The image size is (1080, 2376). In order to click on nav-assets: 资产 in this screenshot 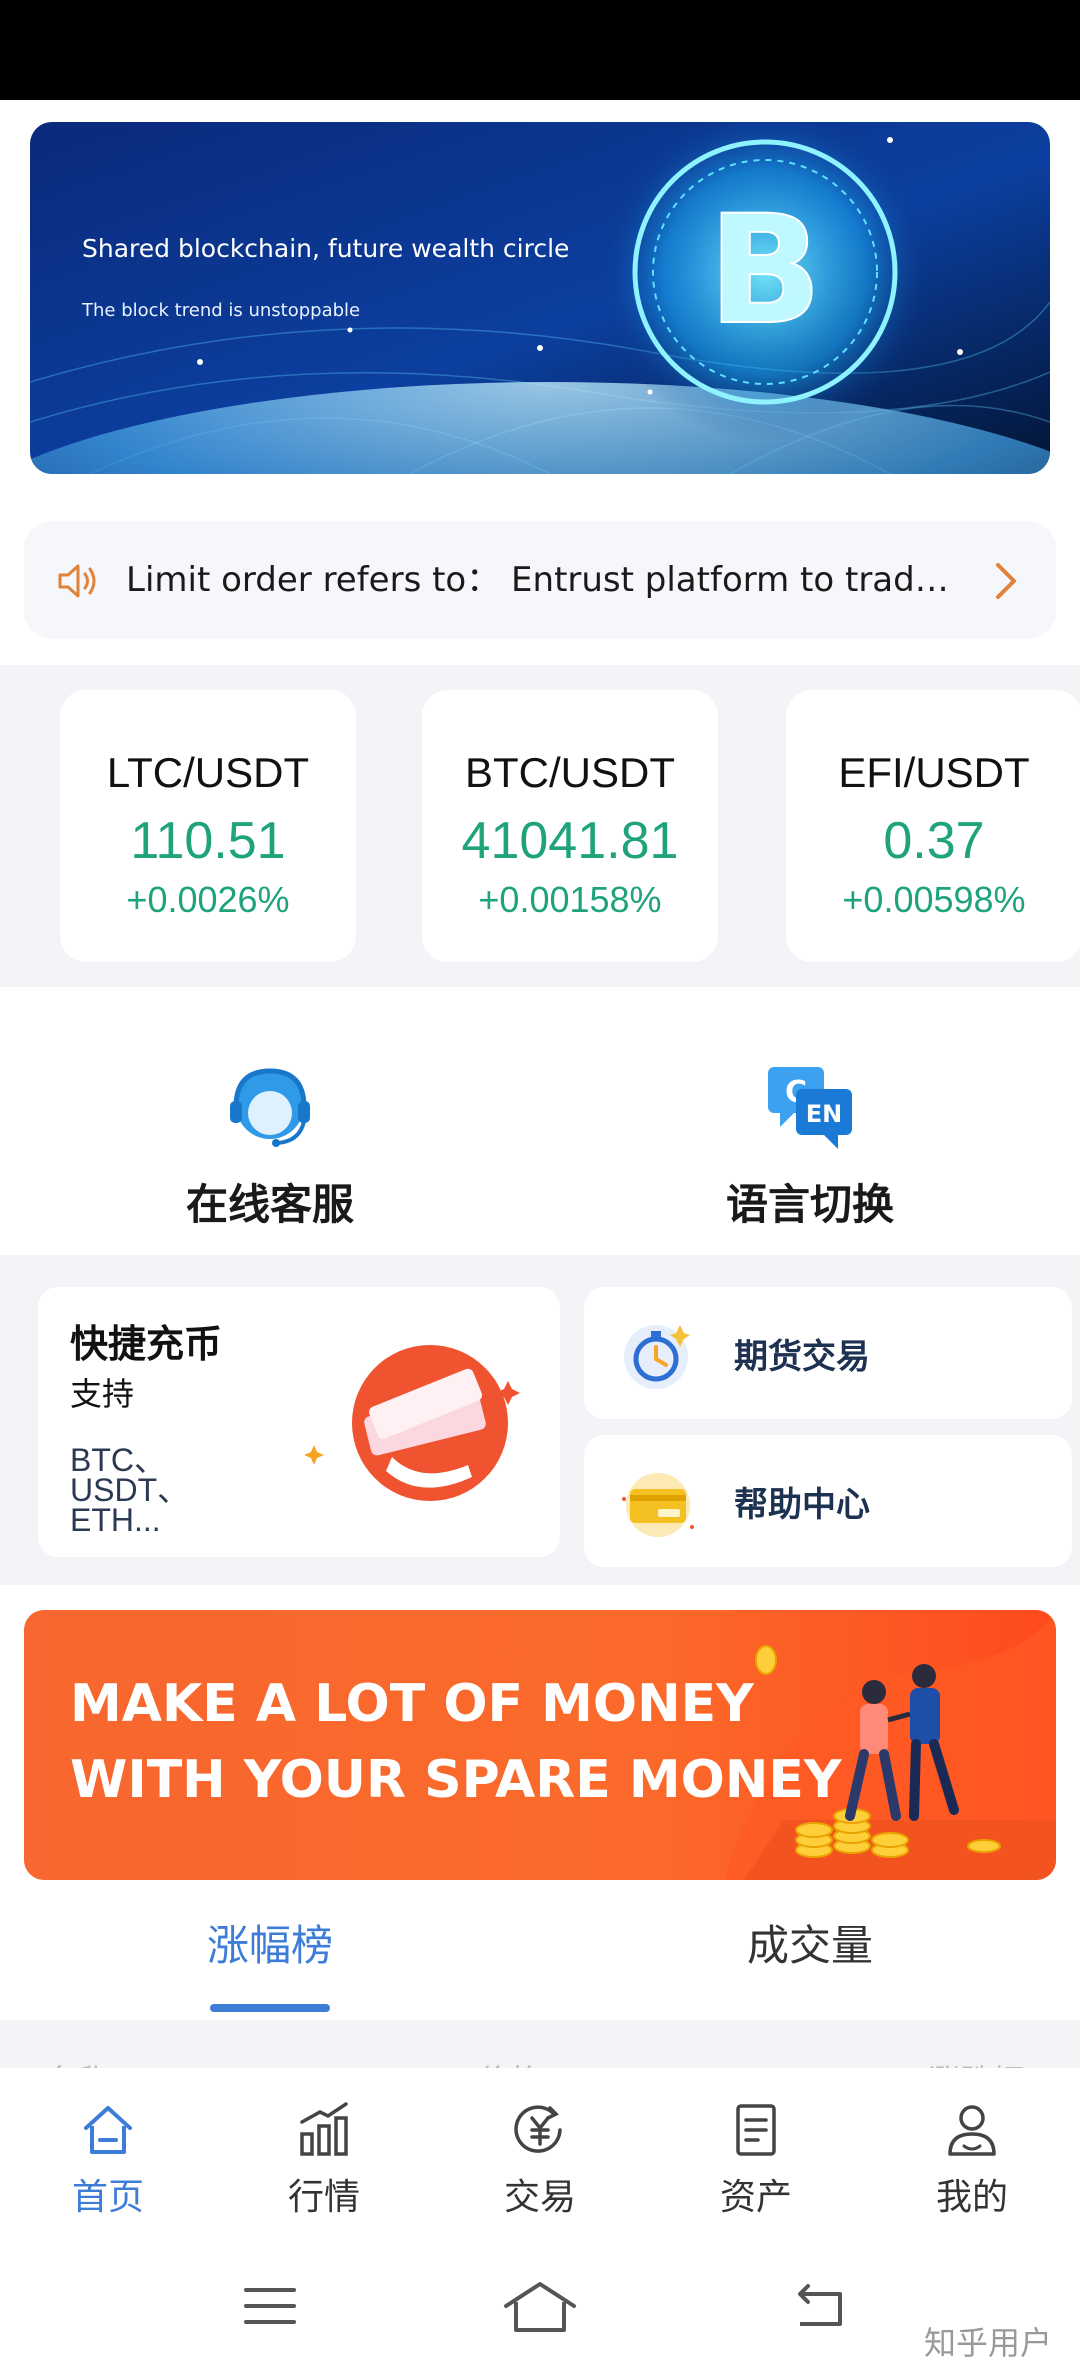, I will do `click(756, 2160)`.